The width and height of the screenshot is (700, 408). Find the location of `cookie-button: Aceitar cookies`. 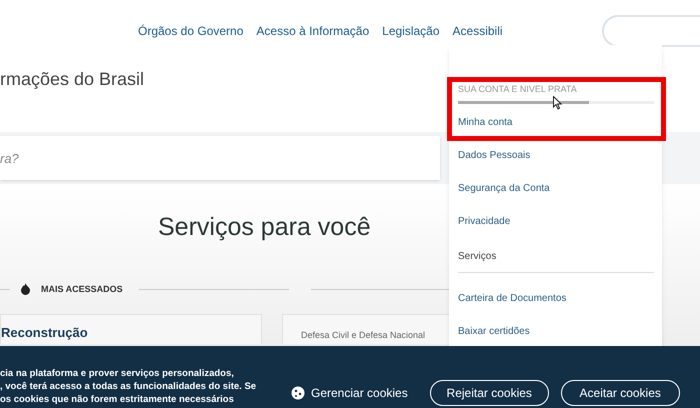

cookie-button: Aceitar cookies is located at coordinates (620, 393).